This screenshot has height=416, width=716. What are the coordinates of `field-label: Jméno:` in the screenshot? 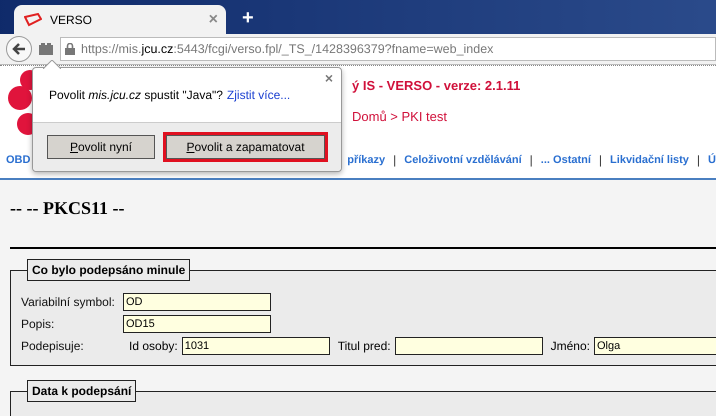 It's located at (570, 346).